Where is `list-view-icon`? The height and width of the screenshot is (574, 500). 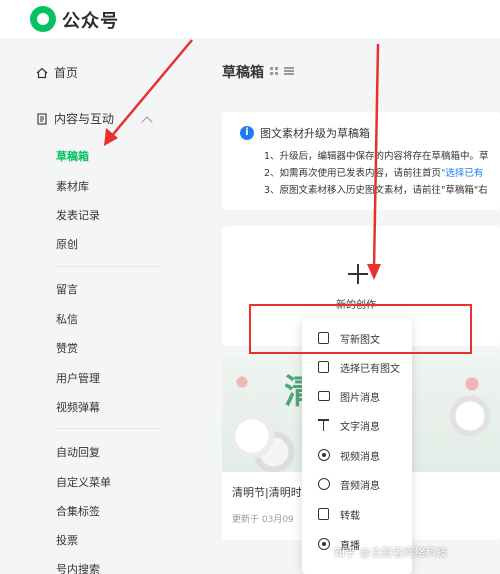
list-view-icon is located at coordinates (289, 71).